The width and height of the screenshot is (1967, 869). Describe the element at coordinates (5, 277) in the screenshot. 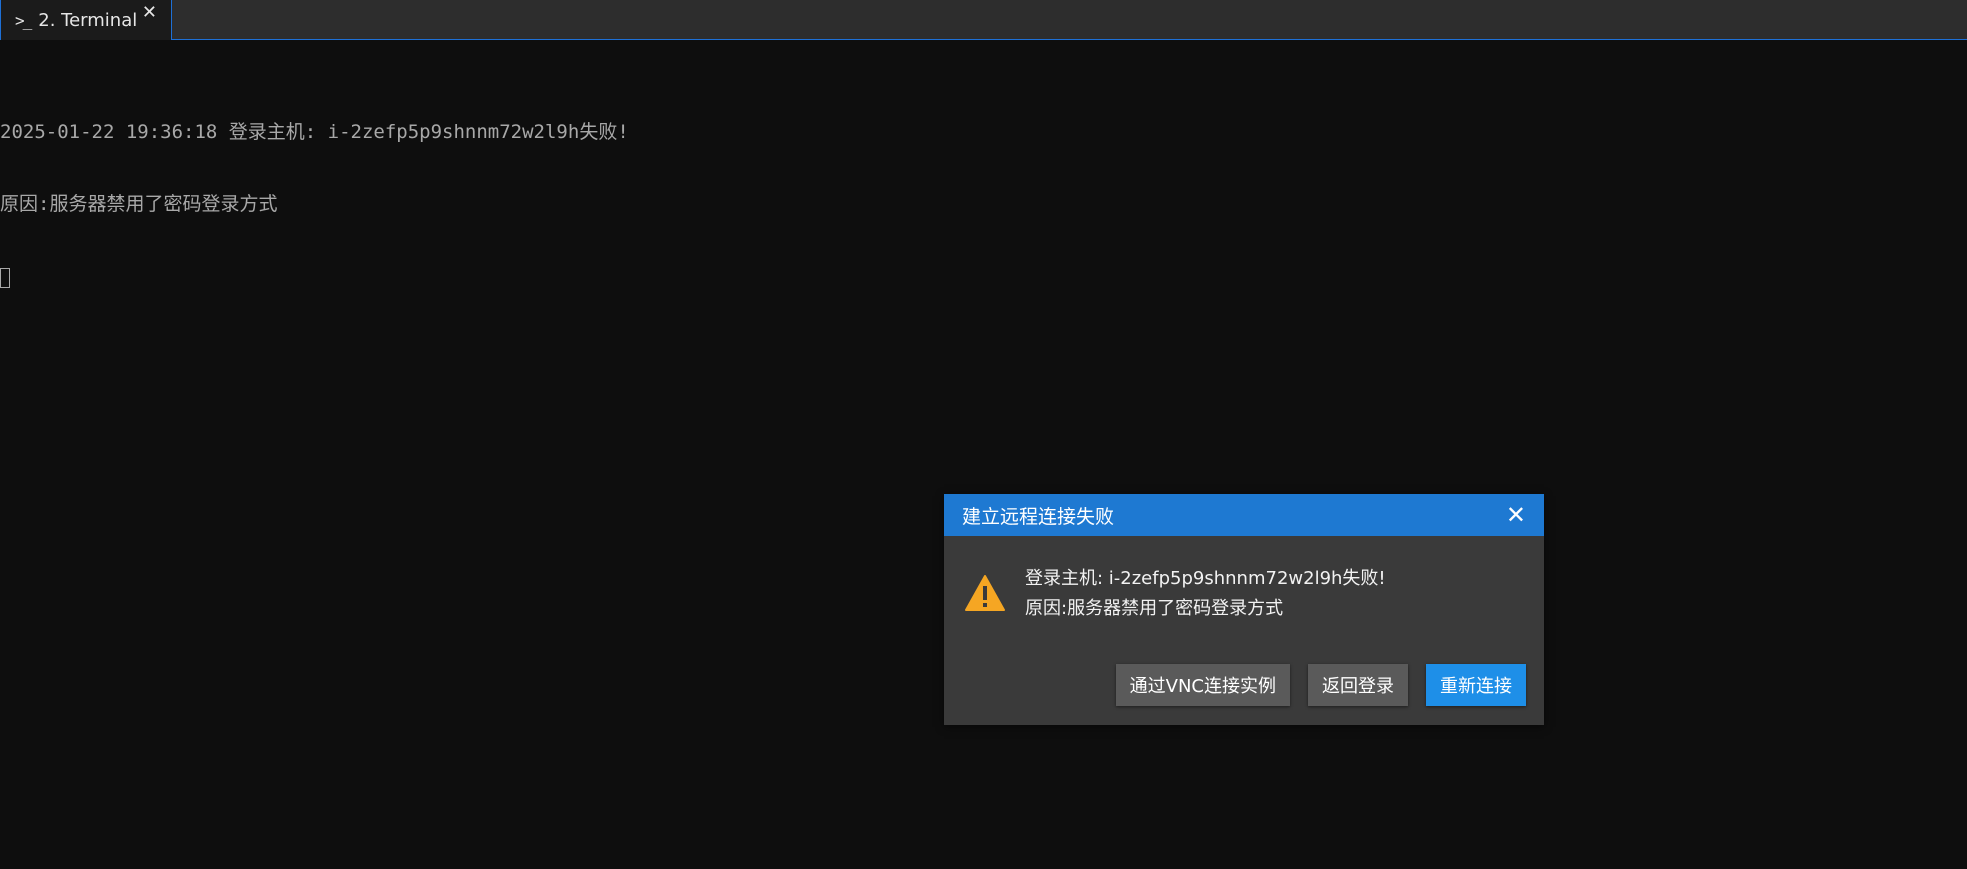

I see `terminal-cursor` at that location.